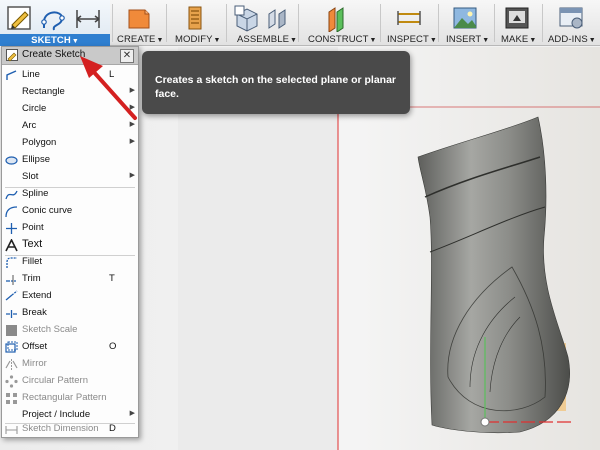  Describe the element at coordinates (70, 211) in the screenshot. I see `menu-item-conic-curve: Conic curve` at that location.